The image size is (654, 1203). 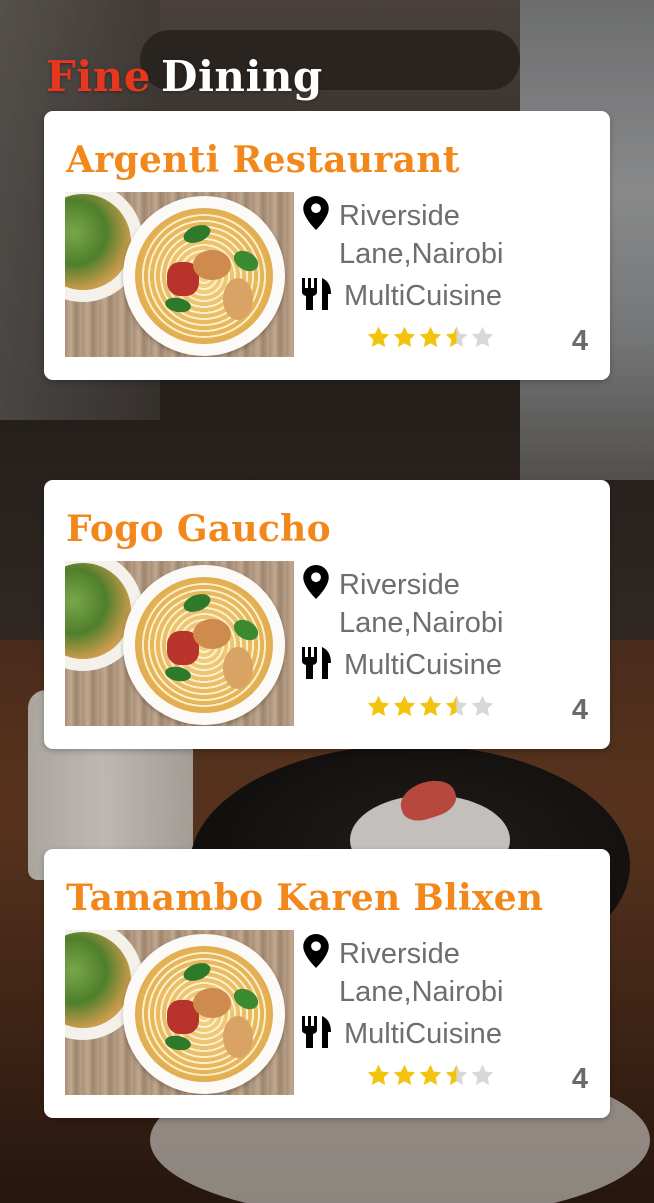 What do you see at coordinates (305, 898) in the screenshot?
I see `restaurant-name: Tamambo Karen Blixen` at bounding box center [305, 898].